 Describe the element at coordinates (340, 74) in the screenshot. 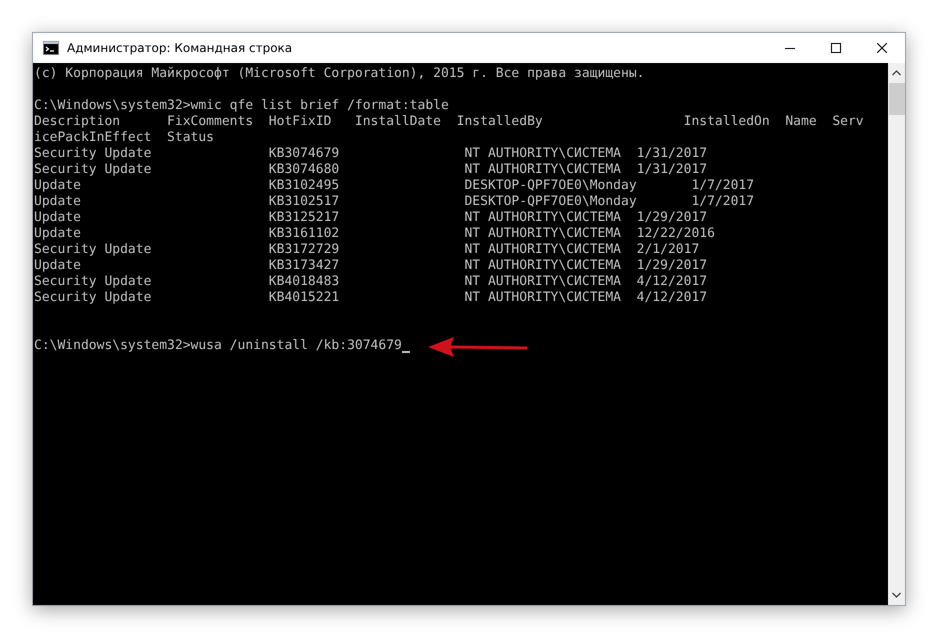

I see `console-line: (c) Корпорация Майкрософт (Microsoft Corporation), 2015 г. Все права защищены.` at that location.